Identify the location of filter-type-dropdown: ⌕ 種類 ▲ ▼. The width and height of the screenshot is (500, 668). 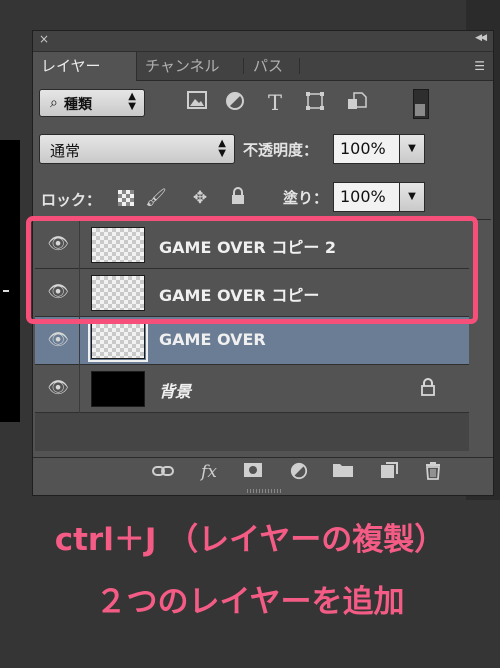
(92, 103).